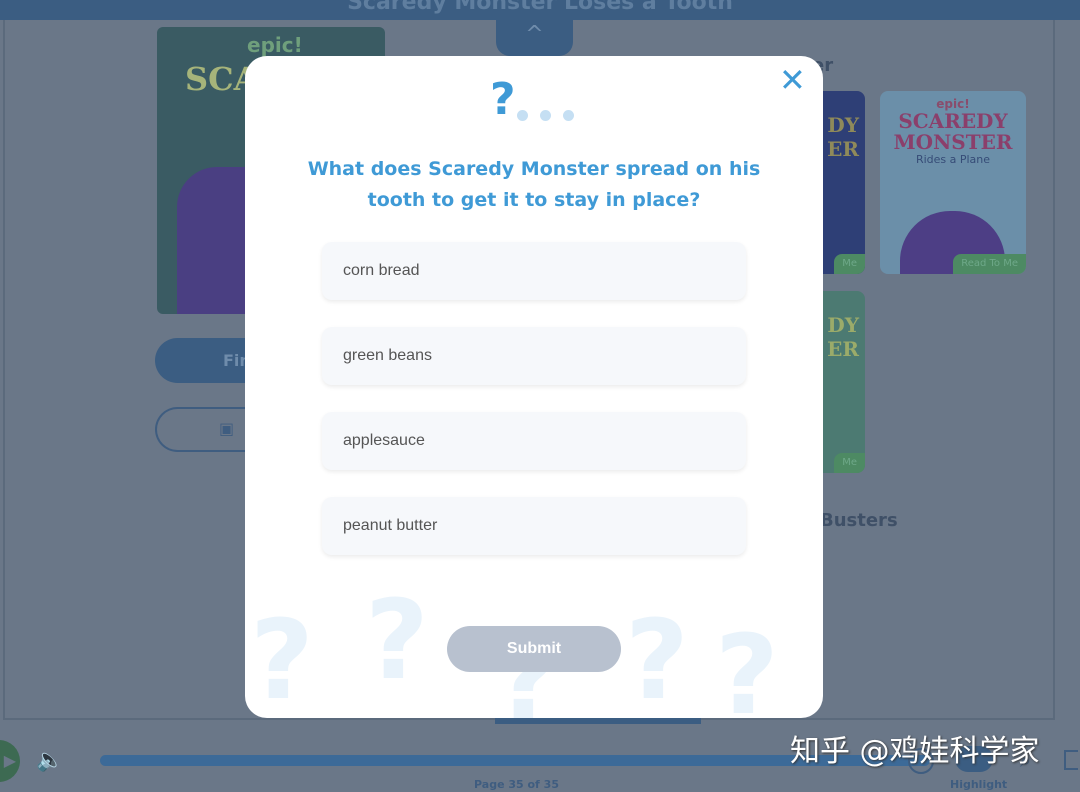 The height and width of the screenshot is (792, 1080). Describe the element at coordinates (953, 131) in the screenshot. I see `book-title: SCAREDY MONSTER` at that location.